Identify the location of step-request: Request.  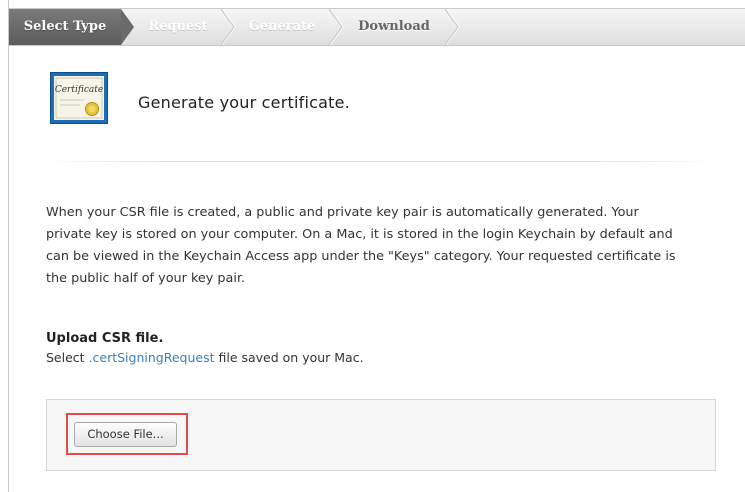
(178, 27).